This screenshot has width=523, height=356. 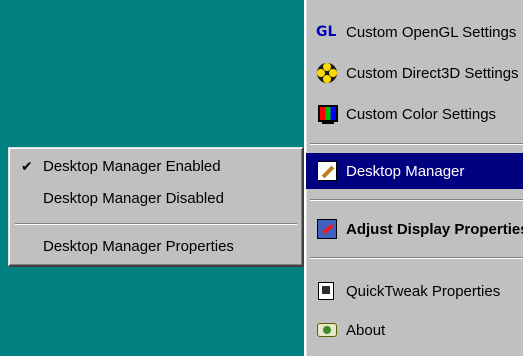 I want to click on submenu-item-desktop-manager-properties: Desktop Manager Properties, so click(x=155, y=246).